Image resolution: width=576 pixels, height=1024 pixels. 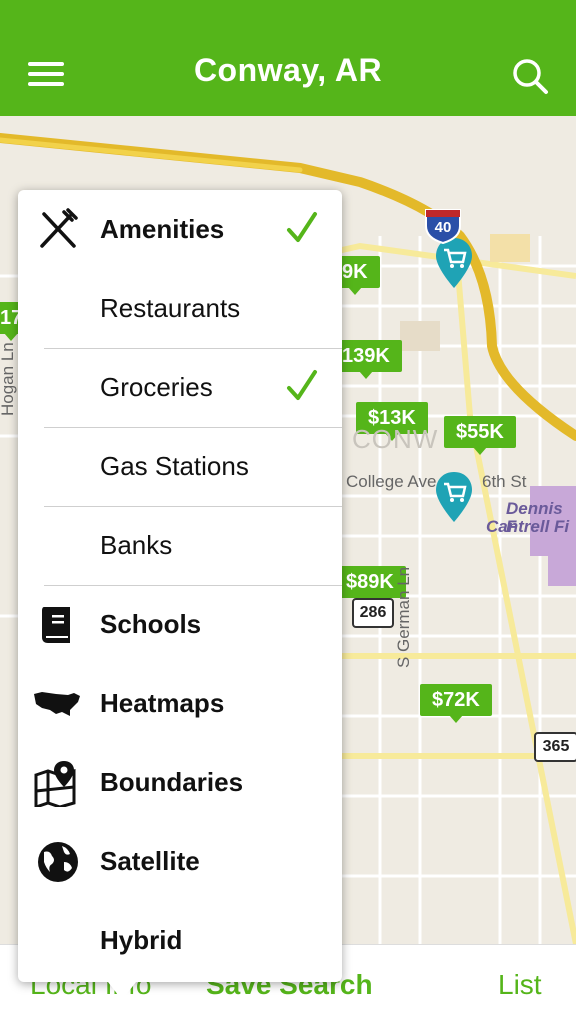 I want to click on route-365-shield: 365, so click(x=555, y=747).